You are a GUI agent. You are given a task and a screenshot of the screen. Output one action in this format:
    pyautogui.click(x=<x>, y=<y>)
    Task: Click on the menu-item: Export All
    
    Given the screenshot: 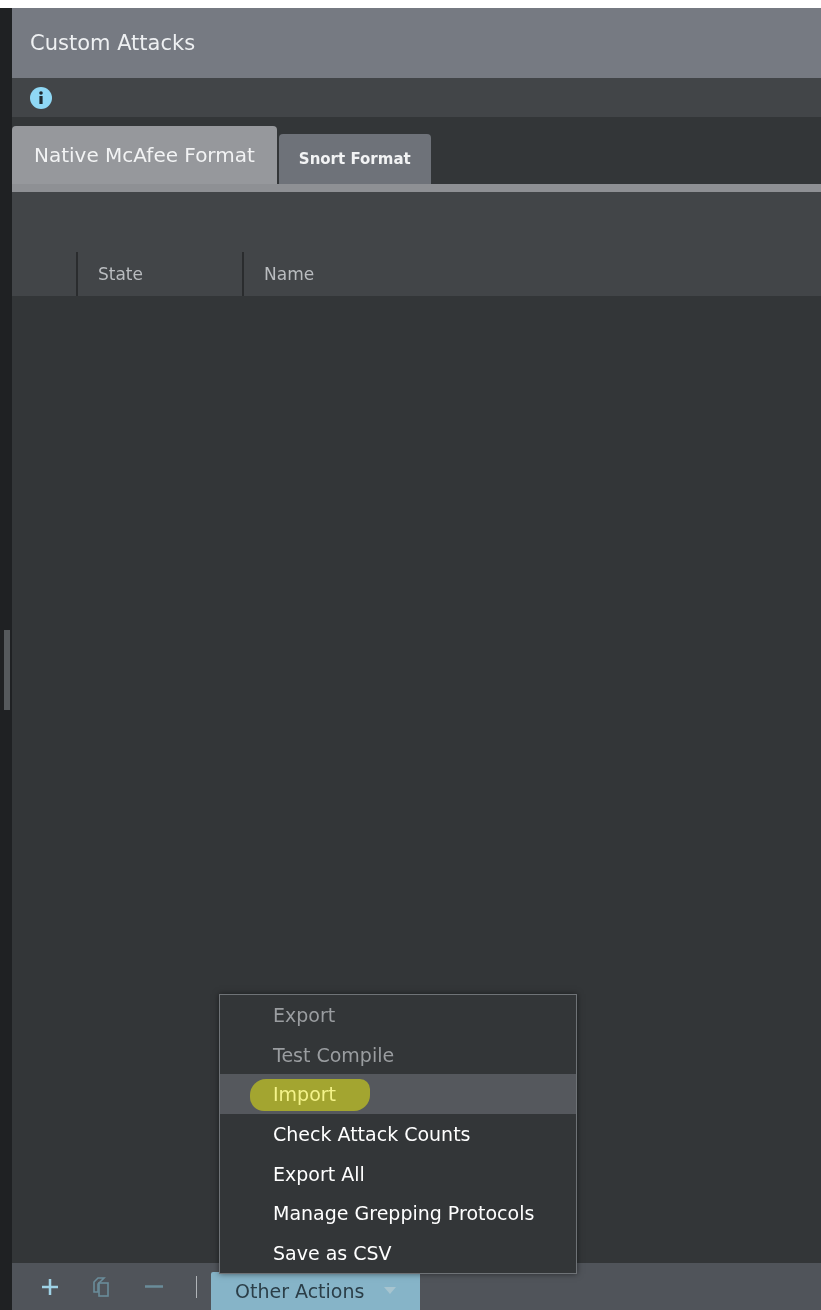 What is the action you would take?
    pyautogui.click(x=398, y=1173)
    